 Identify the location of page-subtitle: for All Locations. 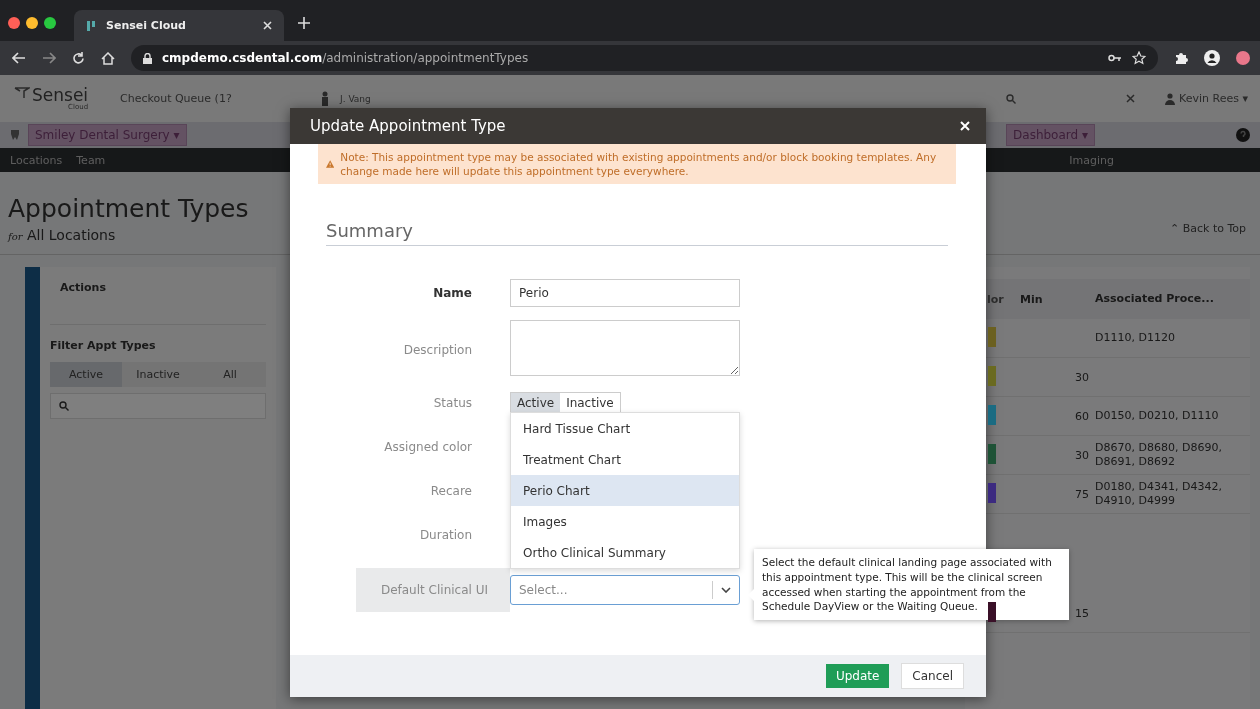
(62, 235).